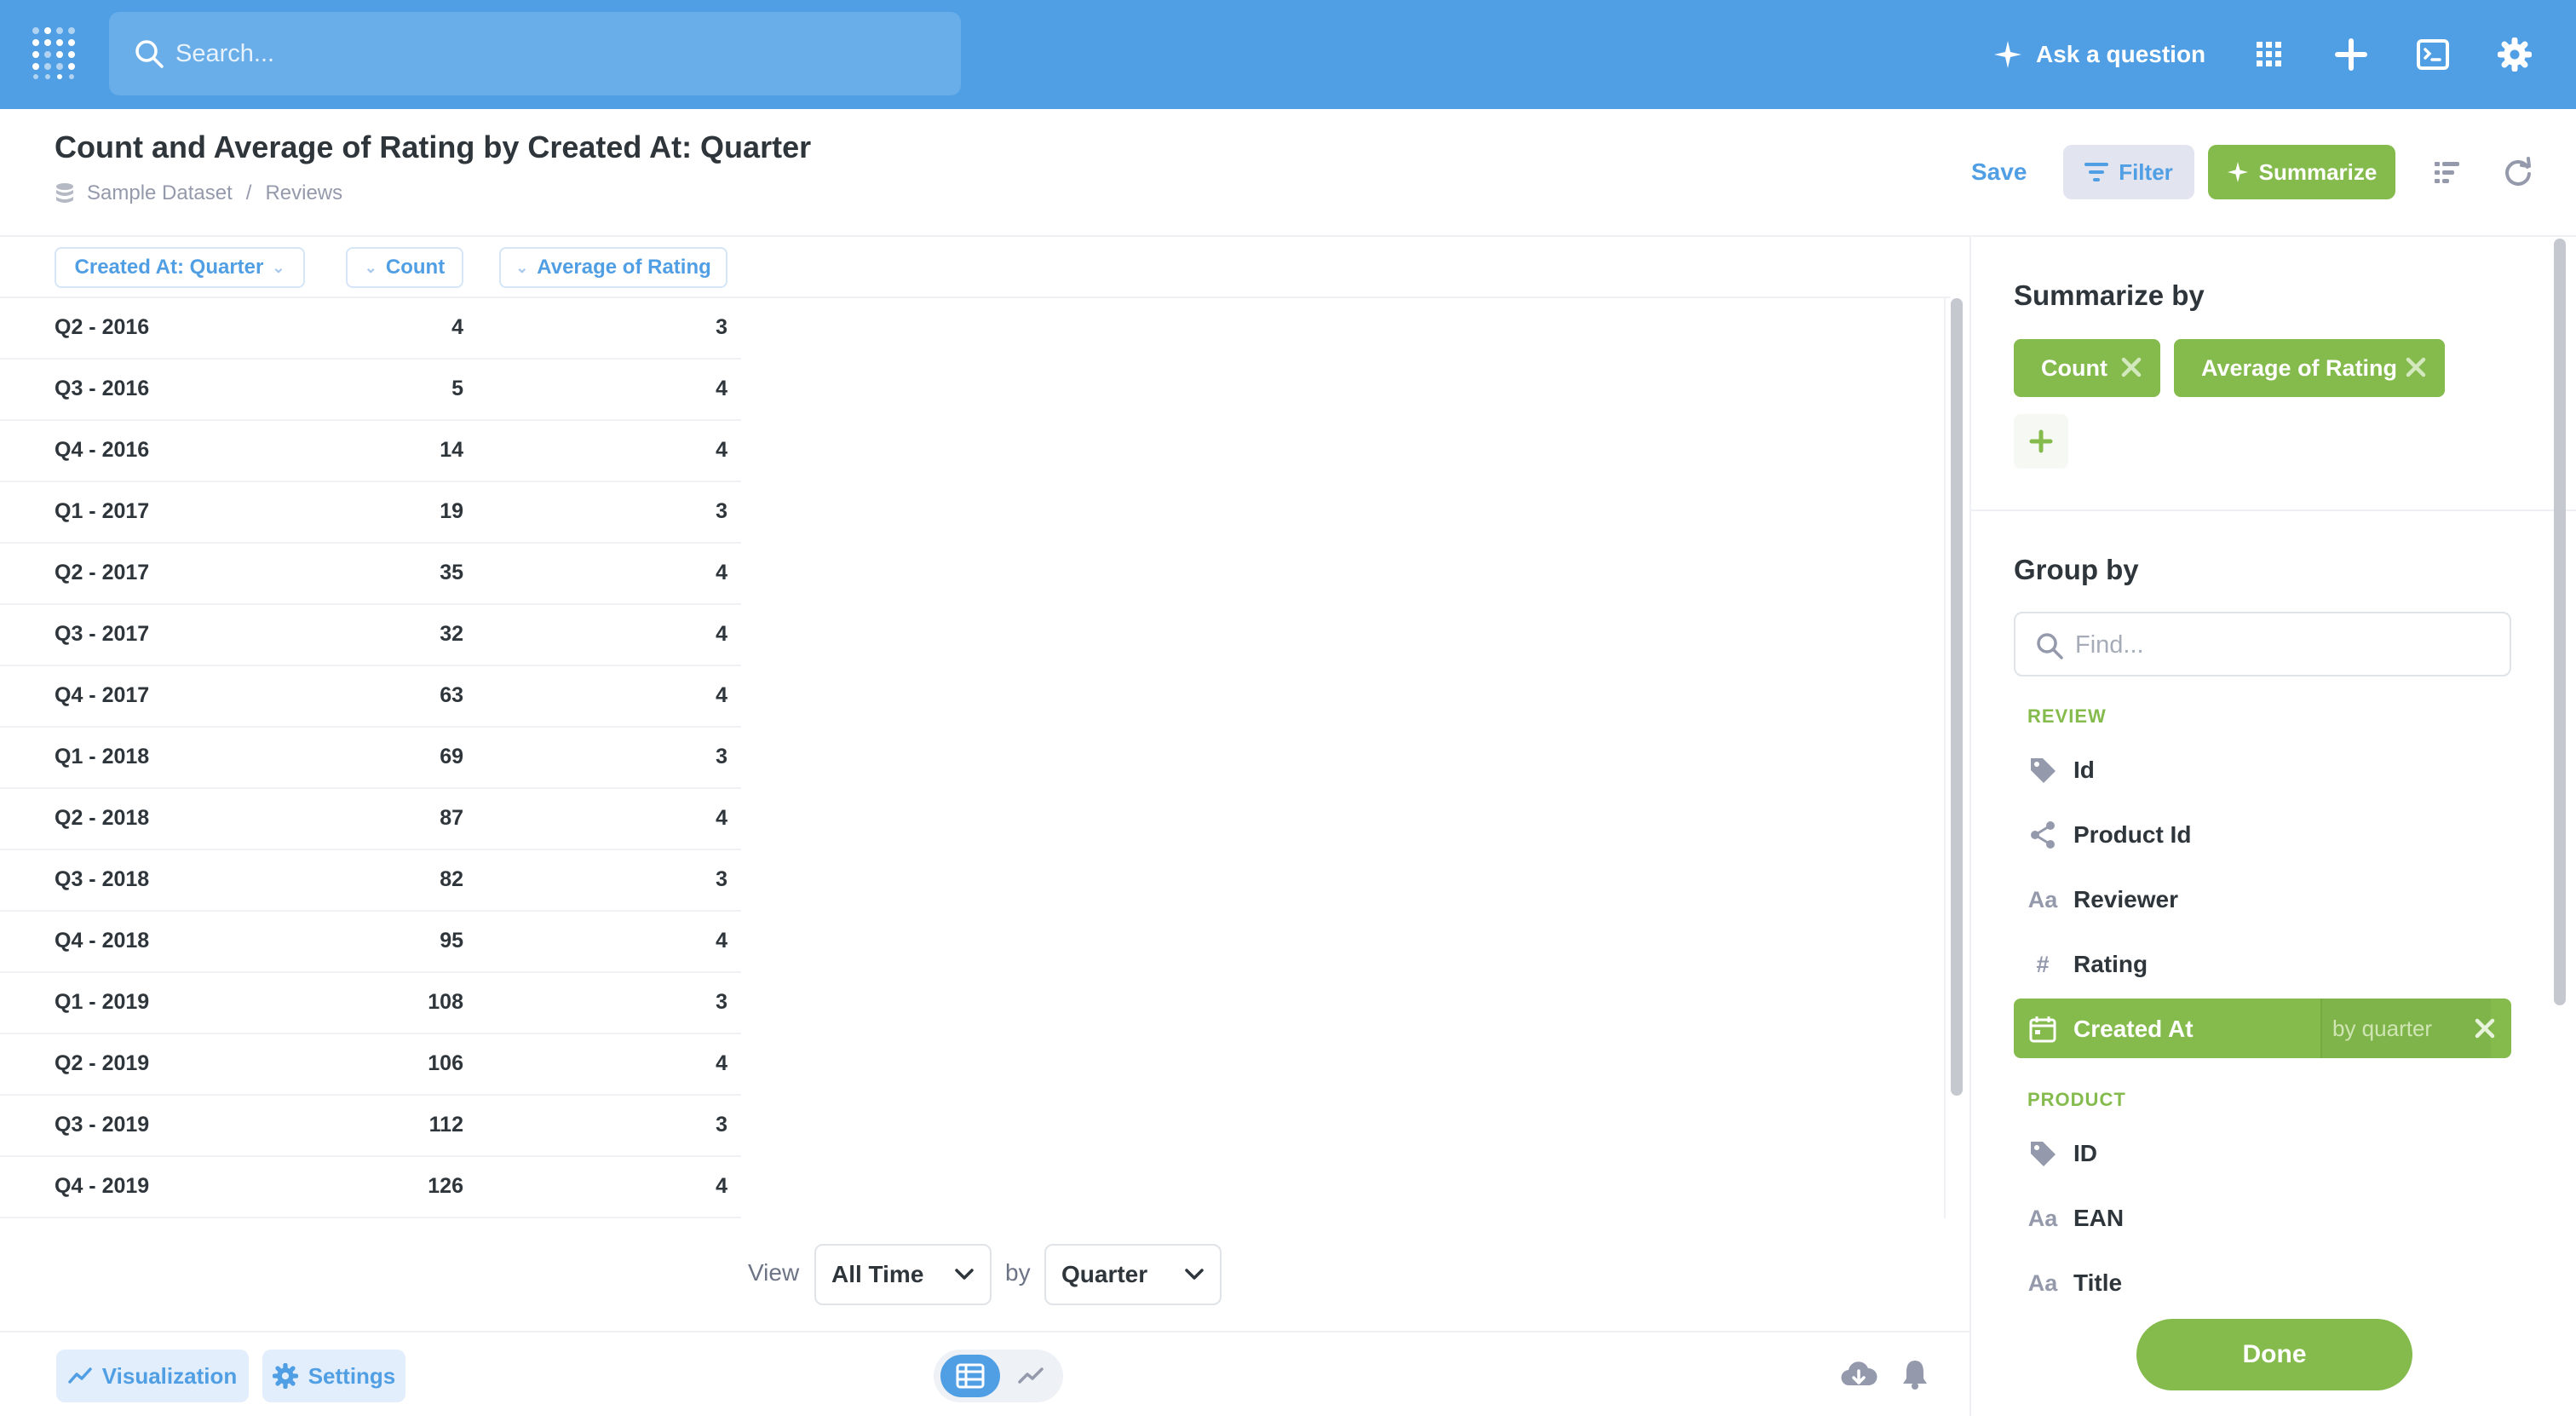  What do you see at coordinates (102, 695) in the screenshot?
I see `cell-quarter: Q4 - 2017` at bounding box center [102, 695].